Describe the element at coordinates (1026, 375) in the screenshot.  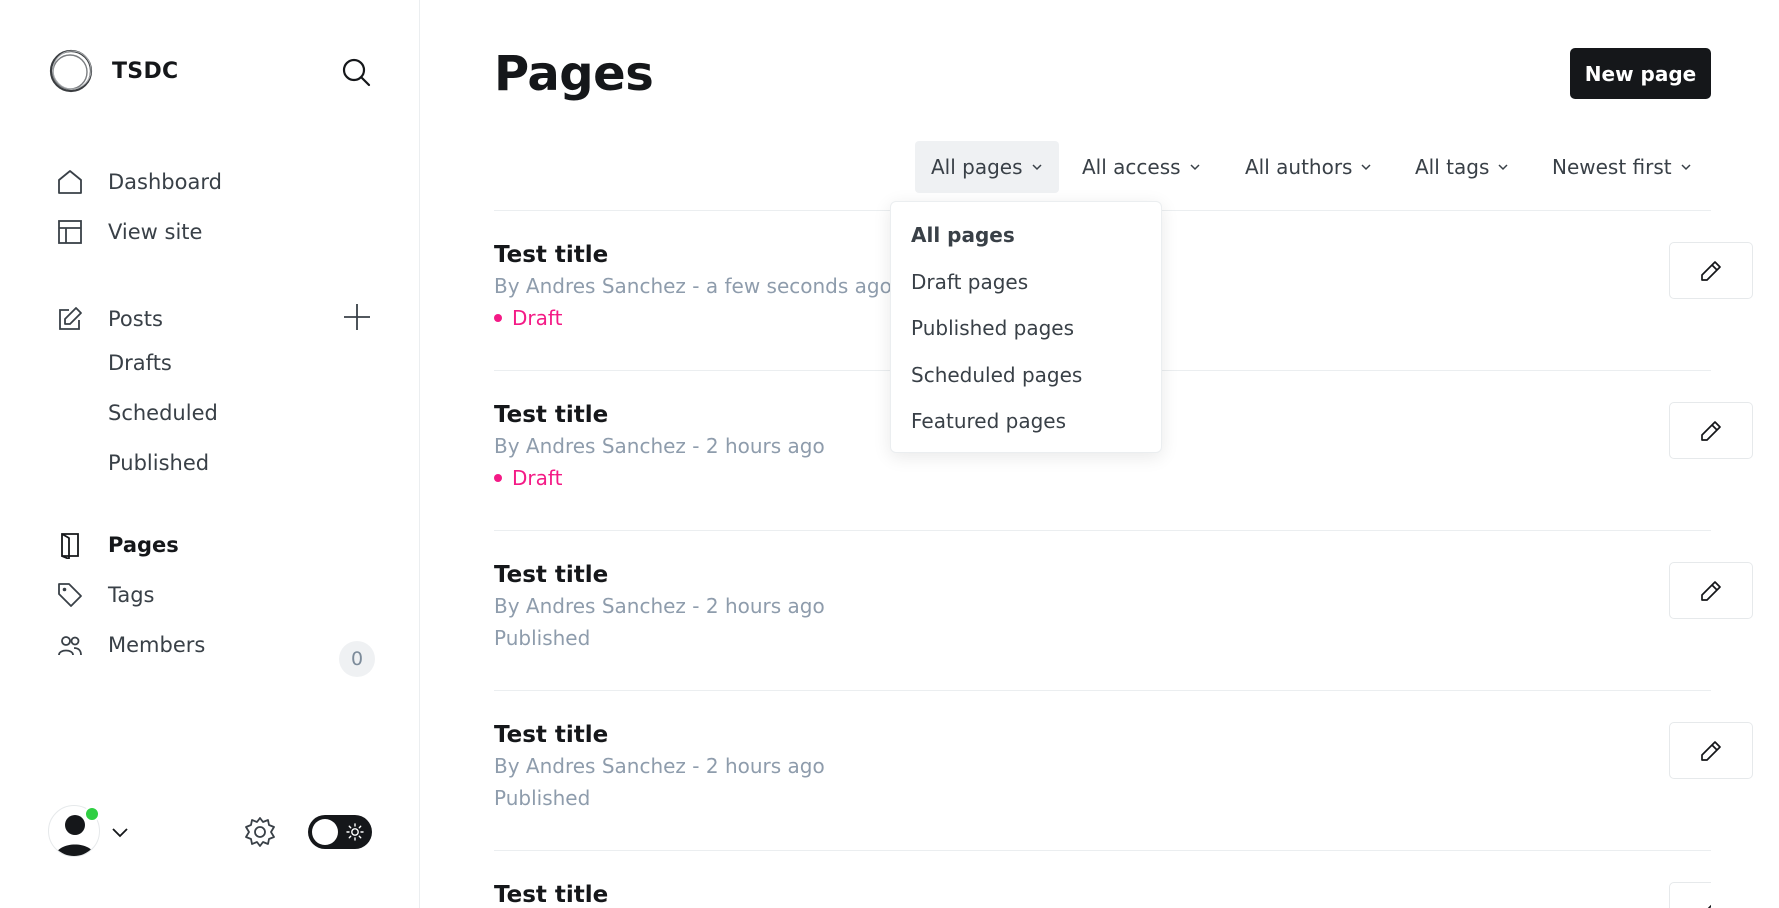
I see `dropdown-option-scheduled-pages: Scheduled pages` at that location.